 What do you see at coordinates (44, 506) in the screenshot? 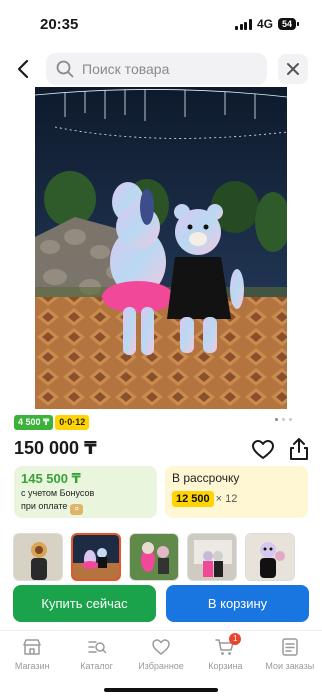
I see `bonus-line-2: при оплате` at bounding box center [44, 506].